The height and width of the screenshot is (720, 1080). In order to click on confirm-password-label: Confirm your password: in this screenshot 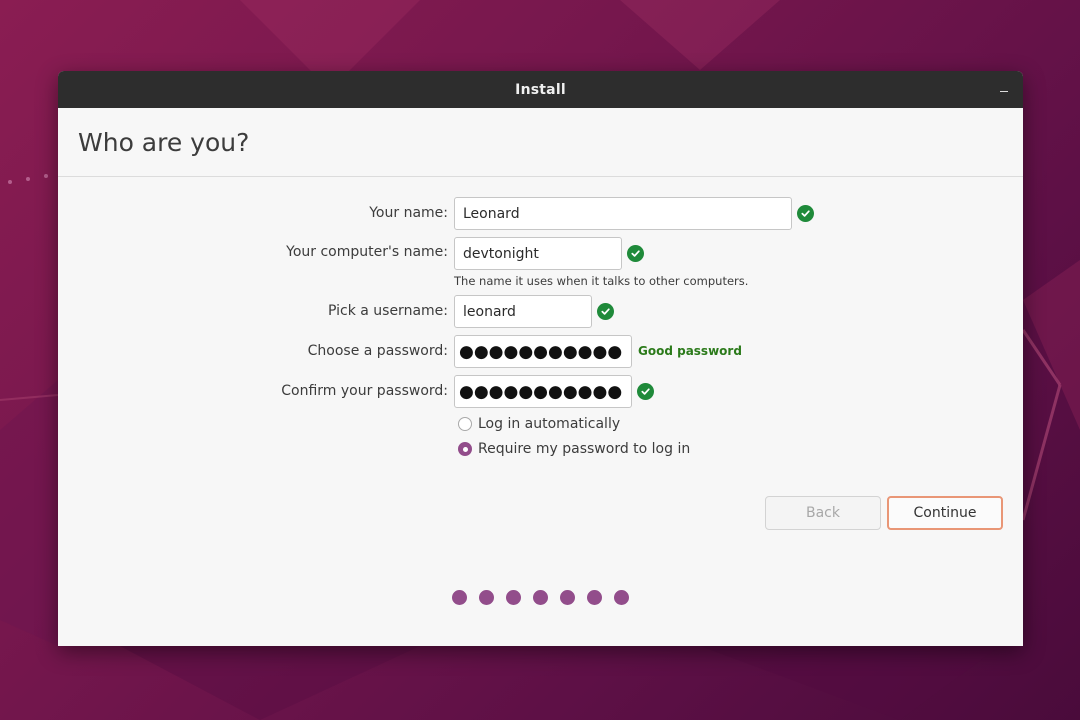, I will do `click(364, 391)`.